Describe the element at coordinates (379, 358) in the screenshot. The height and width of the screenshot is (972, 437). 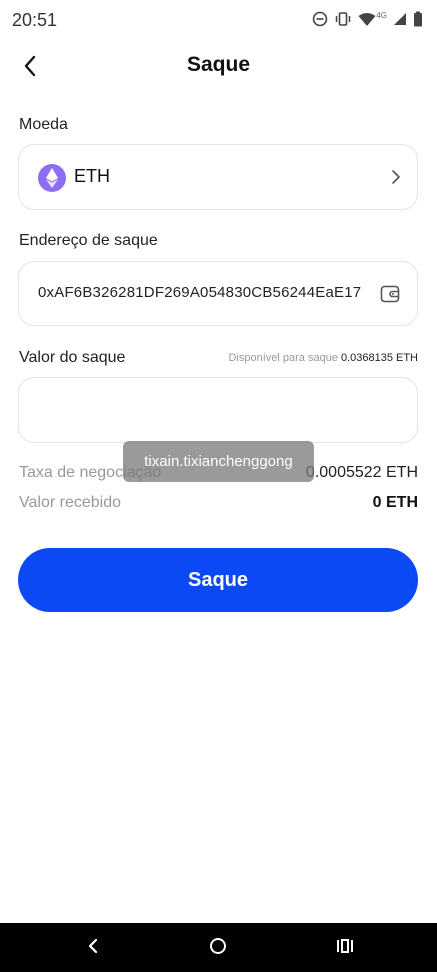
I see `available-value: 0.0368135 ETH` at that location.